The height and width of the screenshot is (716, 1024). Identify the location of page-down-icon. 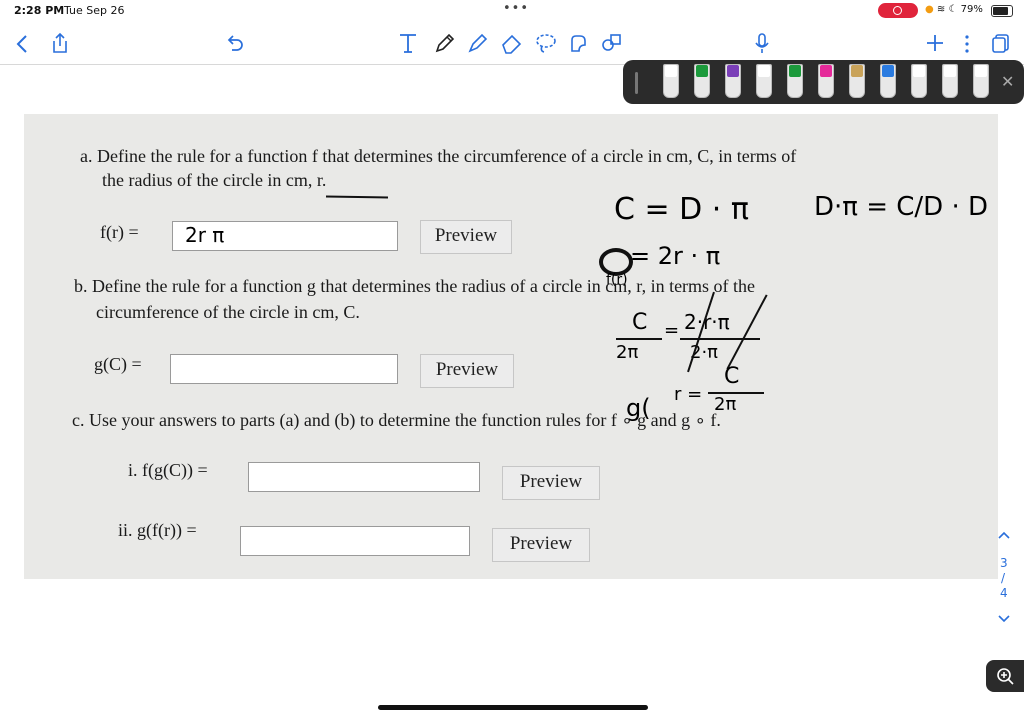
(1004, 619).